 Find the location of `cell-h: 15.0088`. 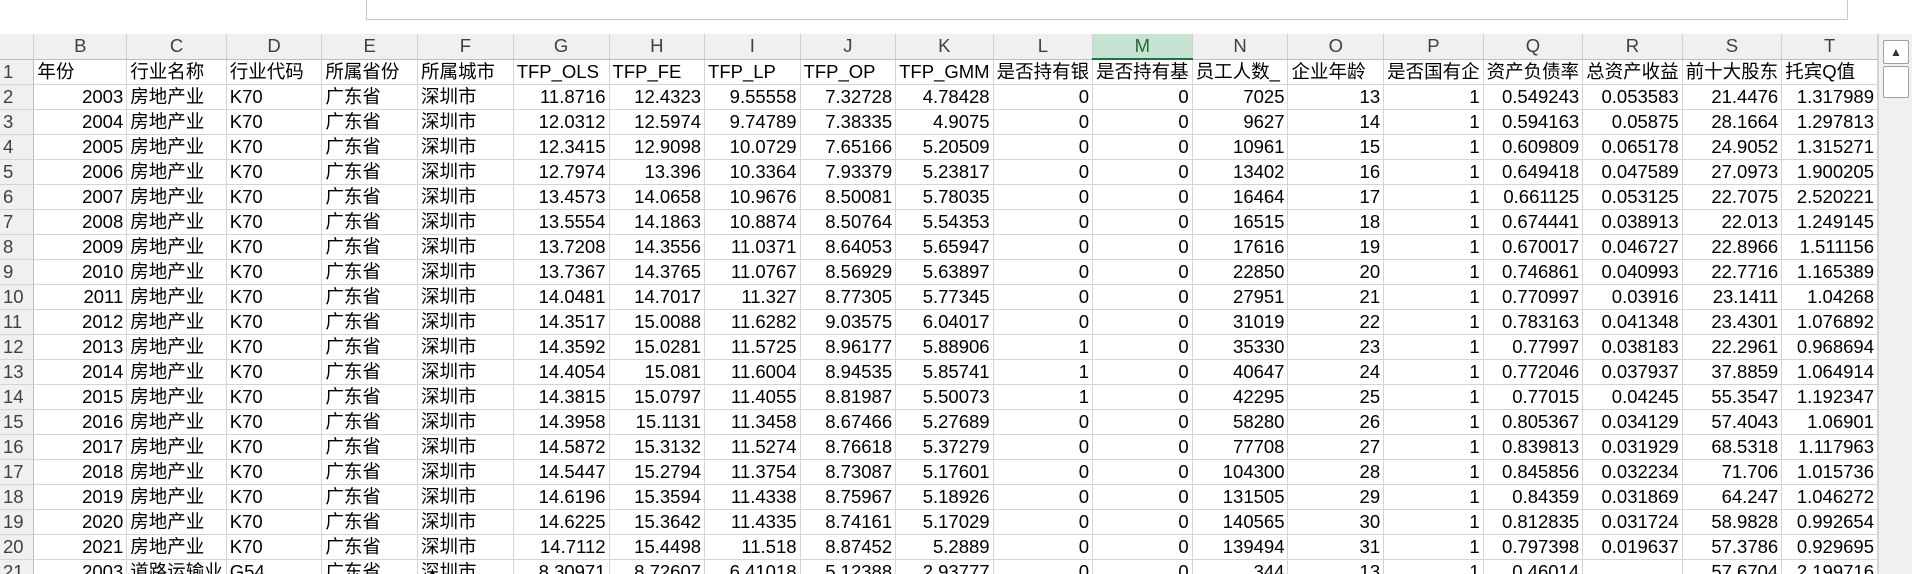

cell-h: 15.0088 is located at coordinates (657, 322).